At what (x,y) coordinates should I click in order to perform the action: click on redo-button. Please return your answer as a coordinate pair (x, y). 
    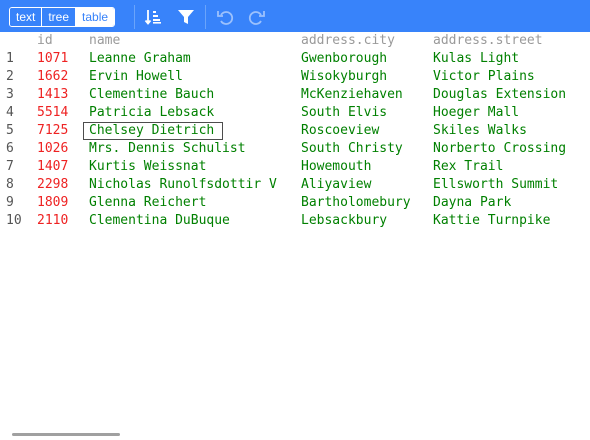
    Looking at the image, I should click on (257, 17).